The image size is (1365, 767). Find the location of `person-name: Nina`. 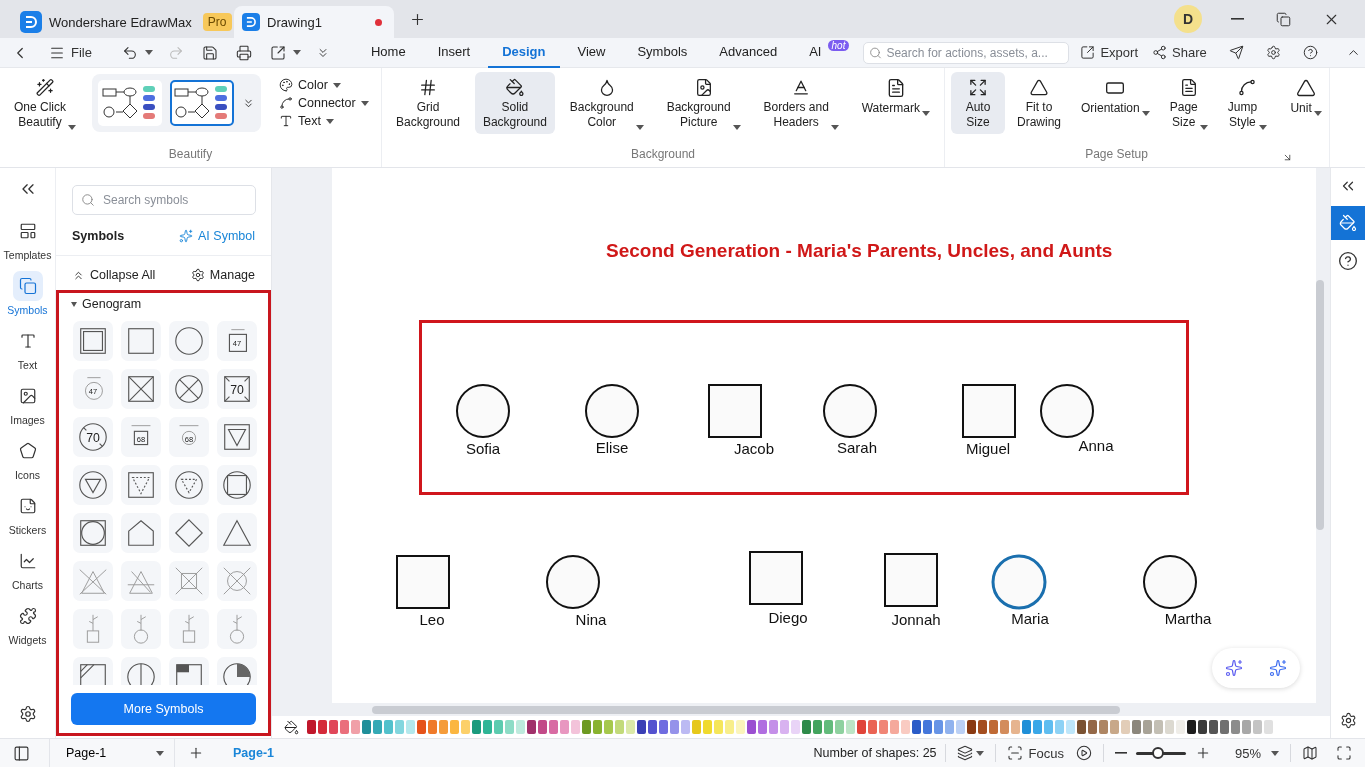

person-name: Nina is located at coordinates (591, 619).